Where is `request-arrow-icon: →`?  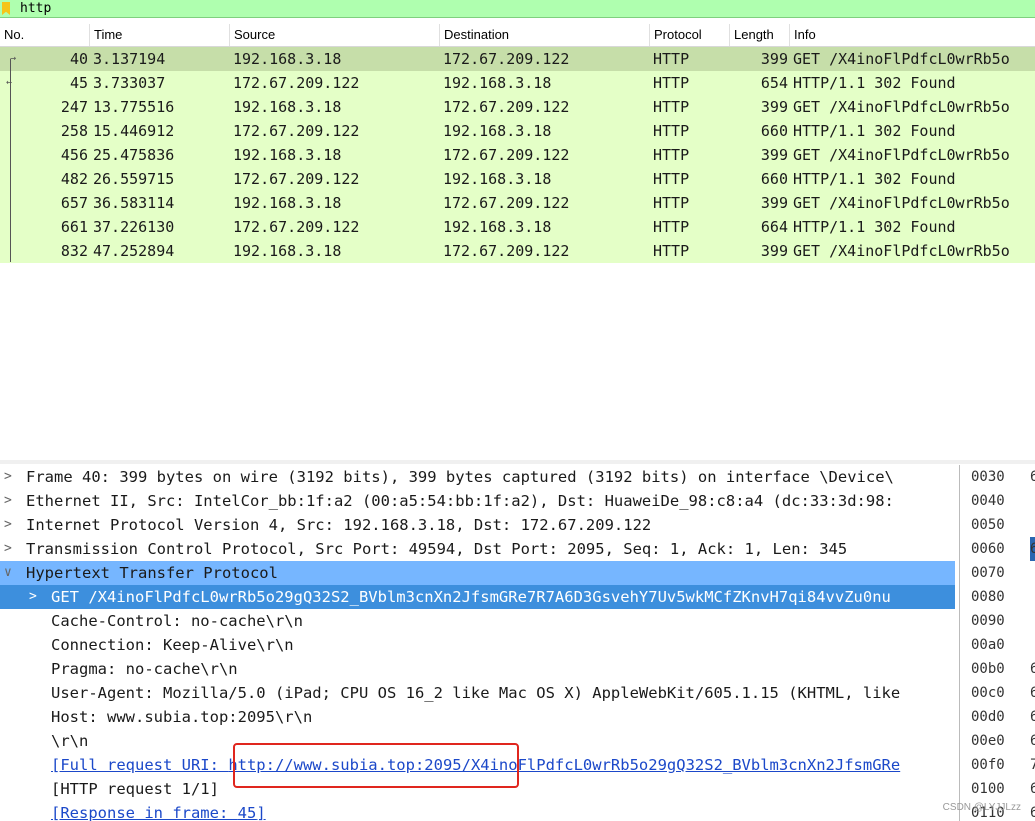
request-arrow-icon: → is located at coordinates (13, 58).